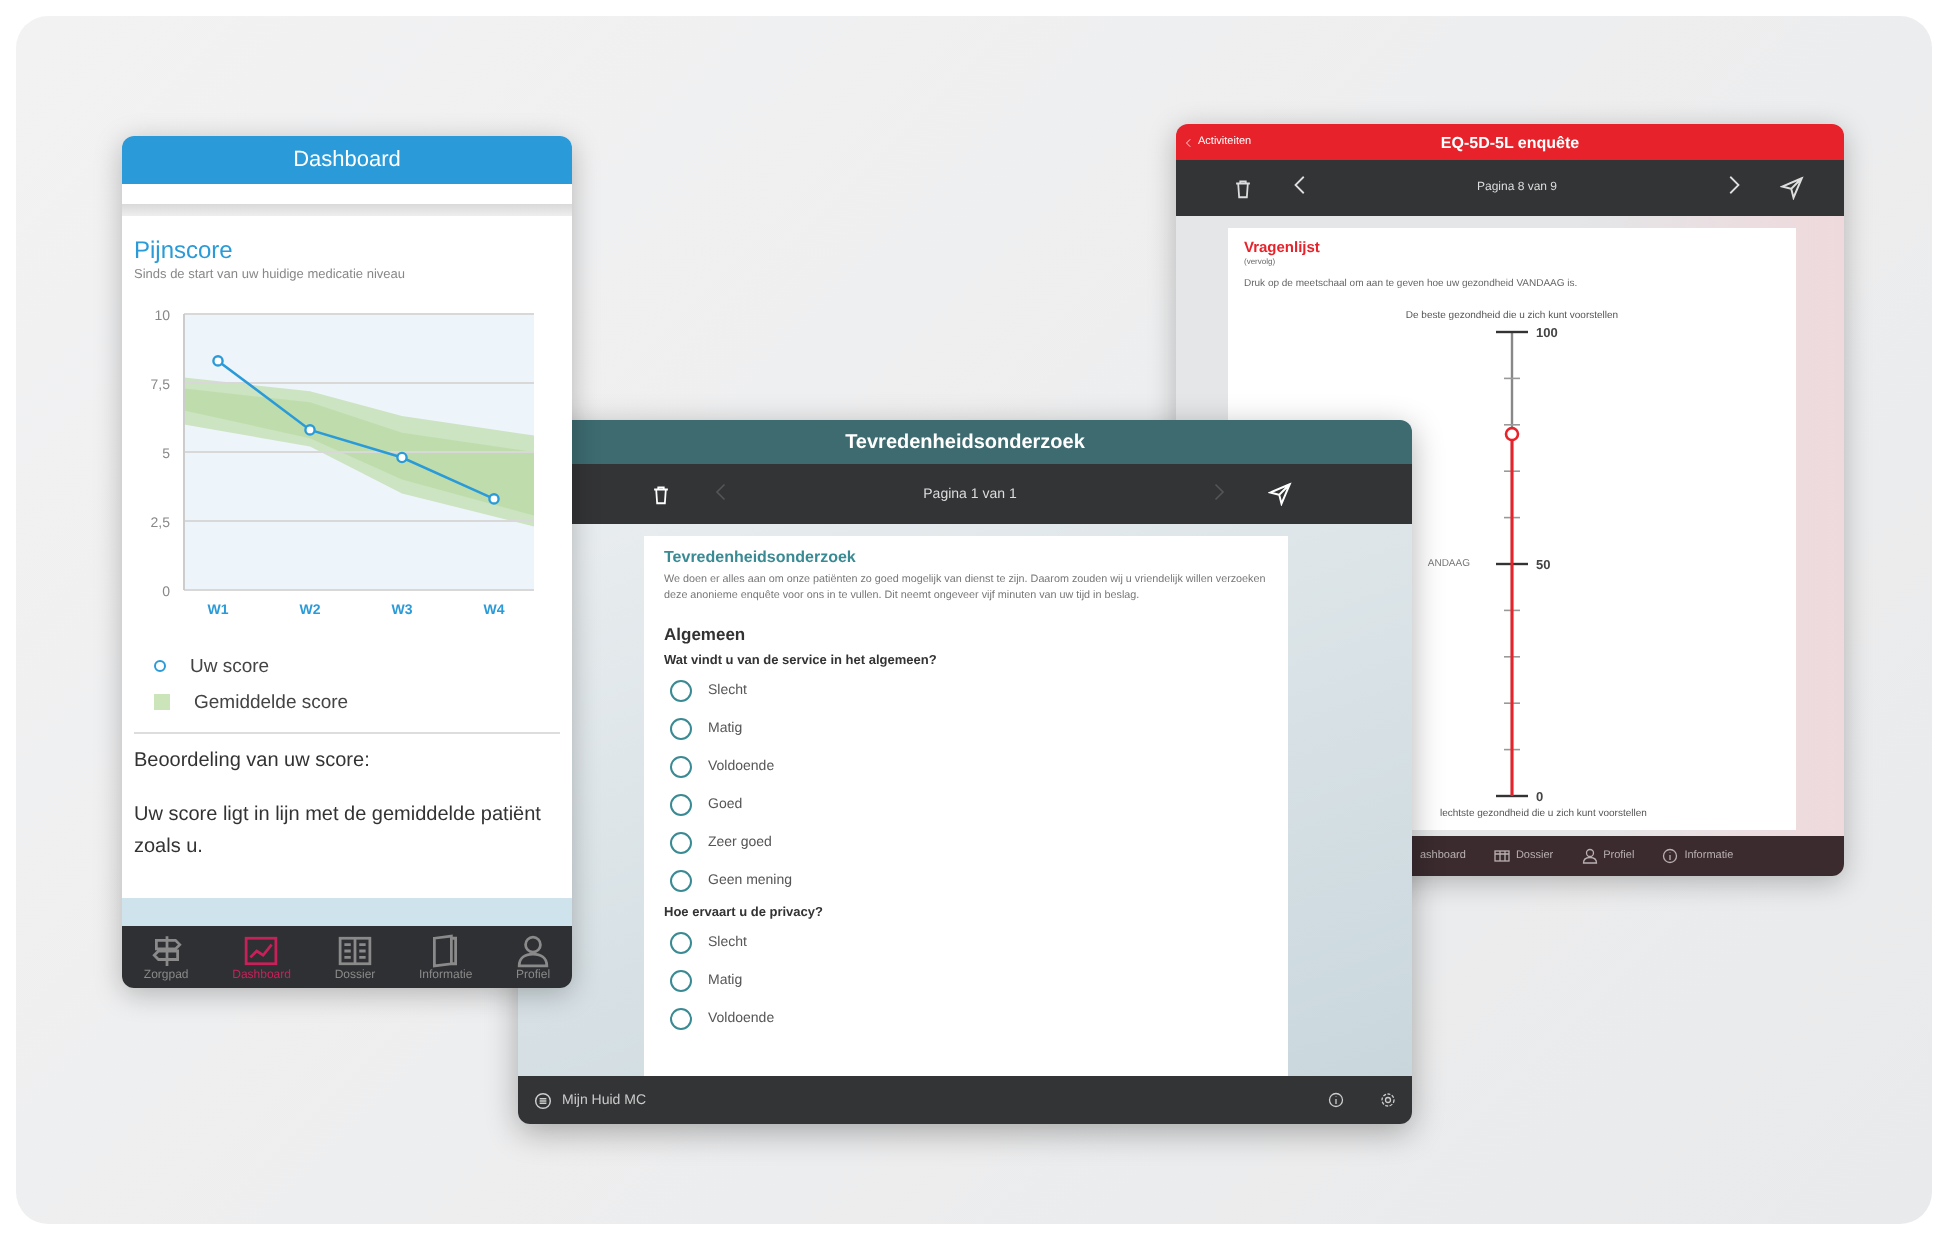  What do you see at coordinates (271, 702) in the screenshot?
I see `legend-label: Gemiddelde score` at bounding box center [271, 702].